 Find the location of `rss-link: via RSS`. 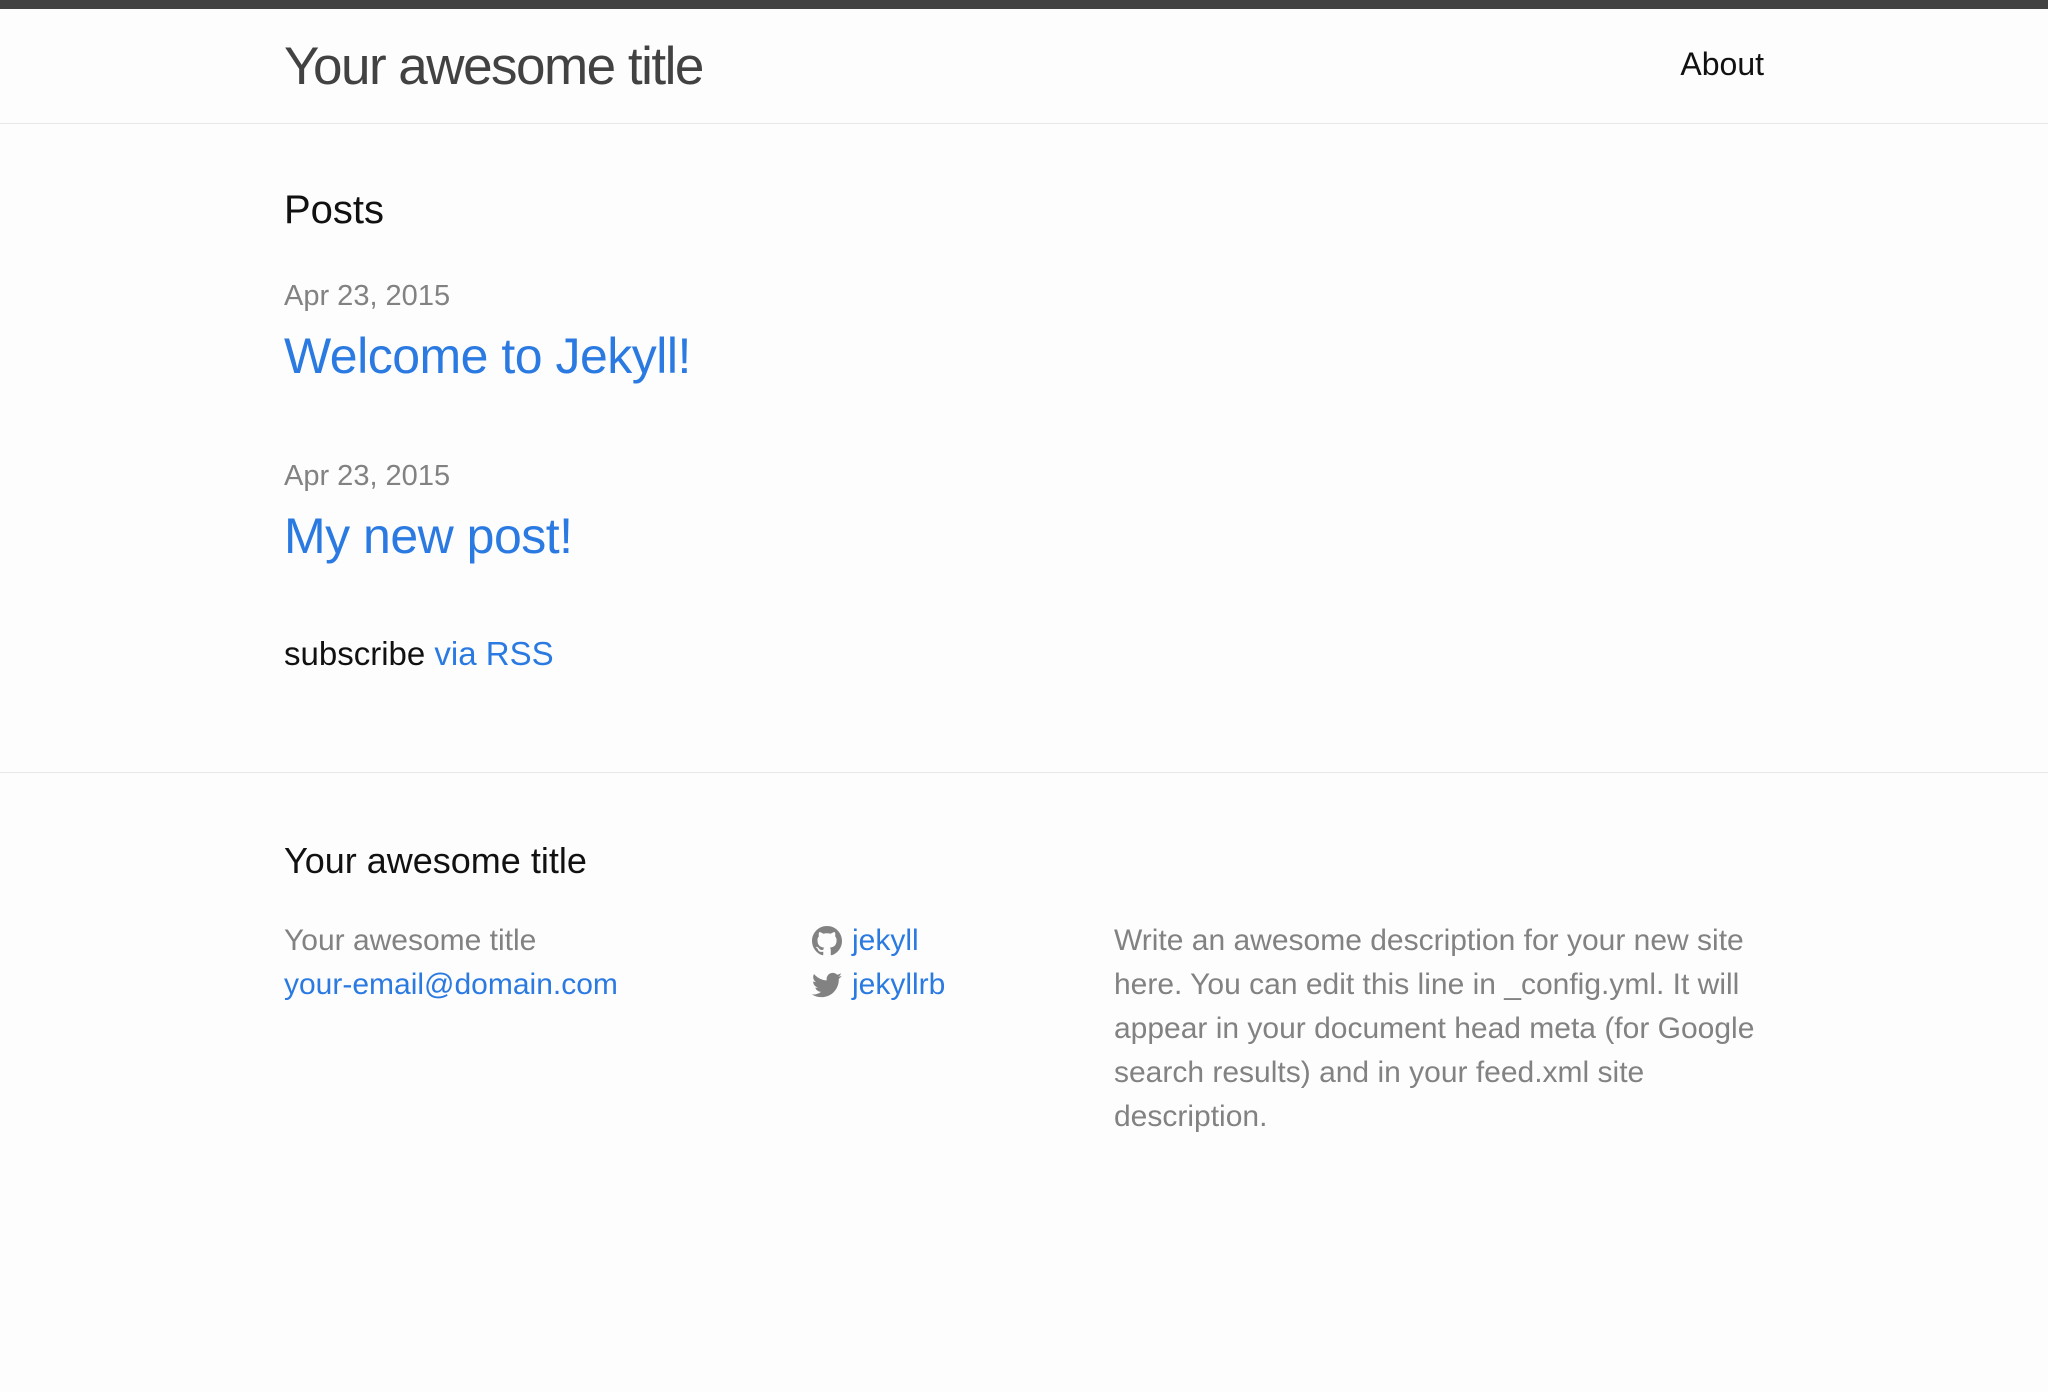

rss-link: via RSS is located at coordinates (493, 653).